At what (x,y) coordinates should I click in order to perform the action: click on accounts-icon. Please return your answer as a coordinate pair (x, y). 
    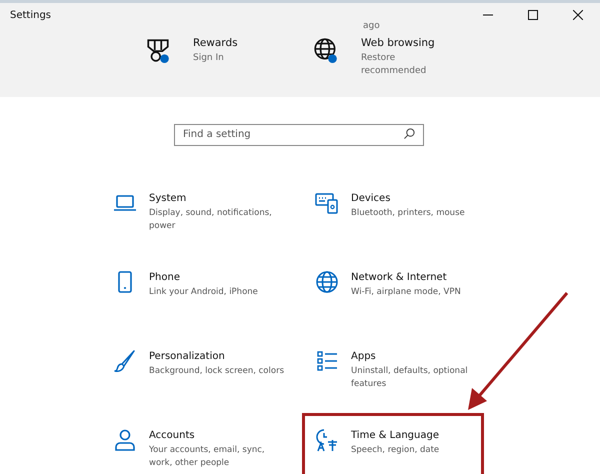
    Looking at the image, I should click on (125, 440).